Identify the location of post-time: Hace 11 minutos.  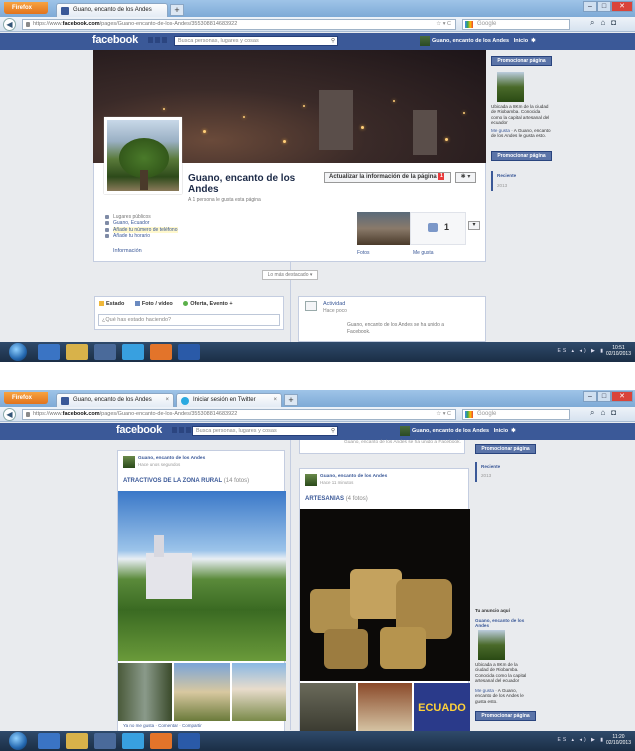
(336, 482).